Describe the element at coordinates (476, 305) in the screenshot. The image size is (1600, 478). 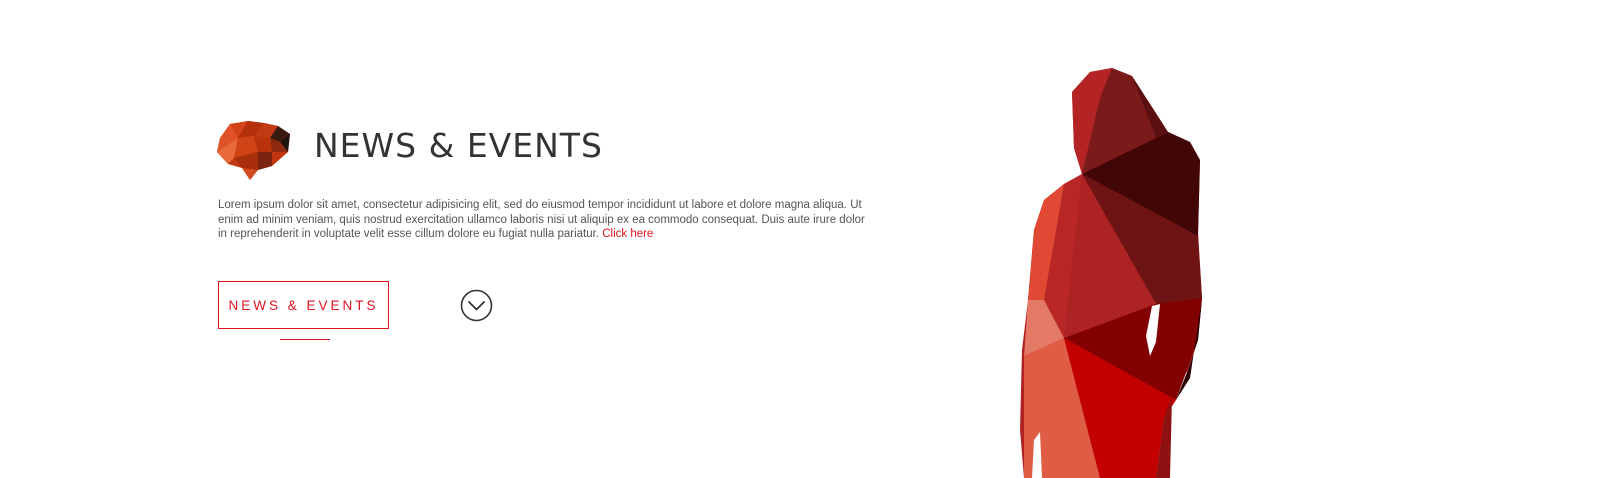
I see `chevron-down-circle-icon` at that location.